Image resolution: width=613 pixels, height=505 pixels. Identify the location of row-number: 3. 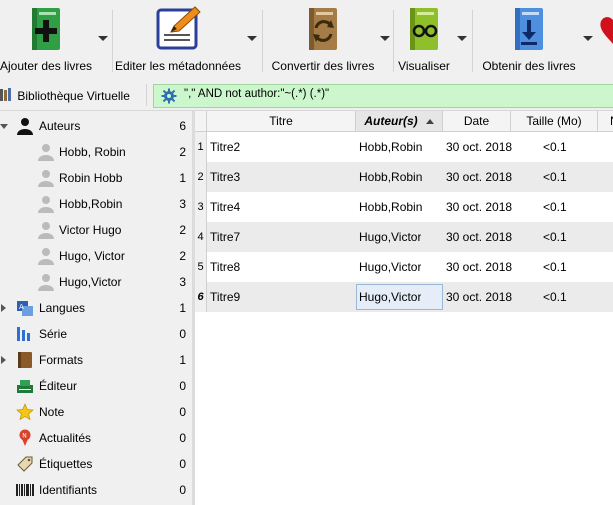
(201, 207).